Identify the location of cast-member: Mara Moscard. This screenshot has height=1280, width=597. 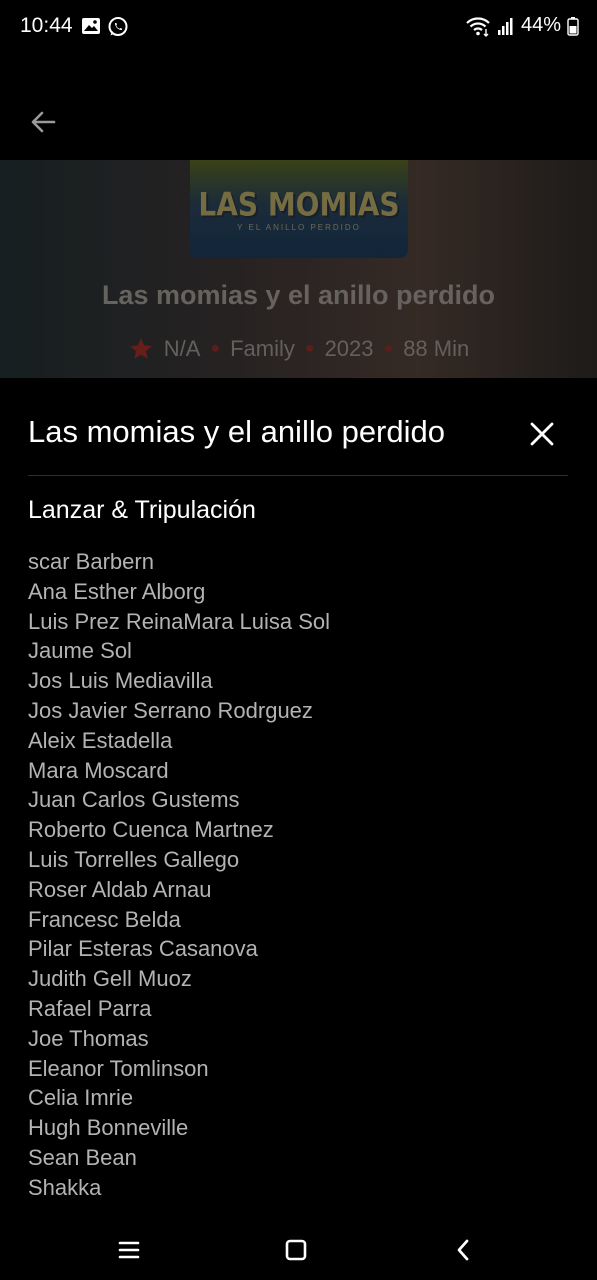
(98, 770).